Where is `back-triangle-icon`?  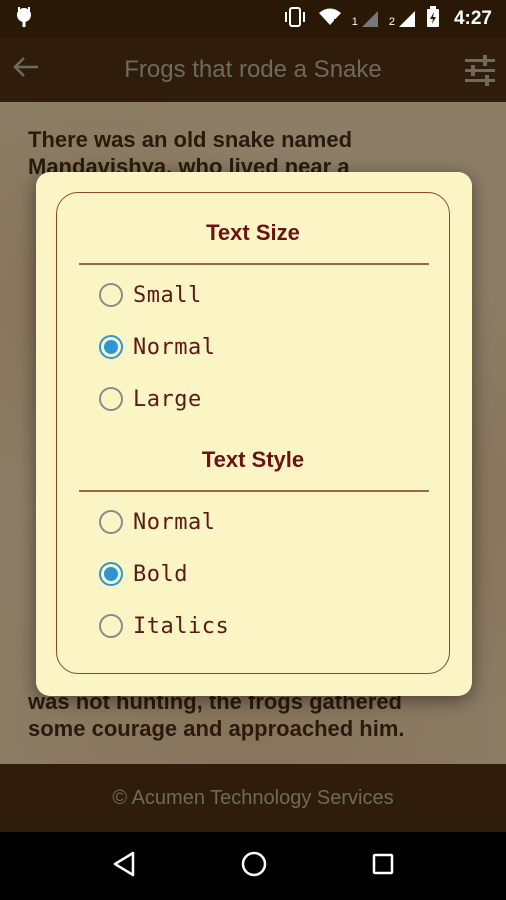
back-triangle-icon is located at coordinates (124, 863).